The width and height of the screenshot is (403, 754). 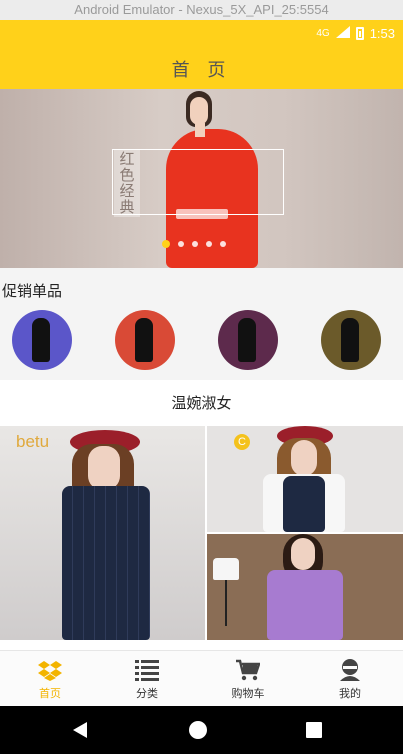 I want to click on dress-shape, so click(x=106, y=563).